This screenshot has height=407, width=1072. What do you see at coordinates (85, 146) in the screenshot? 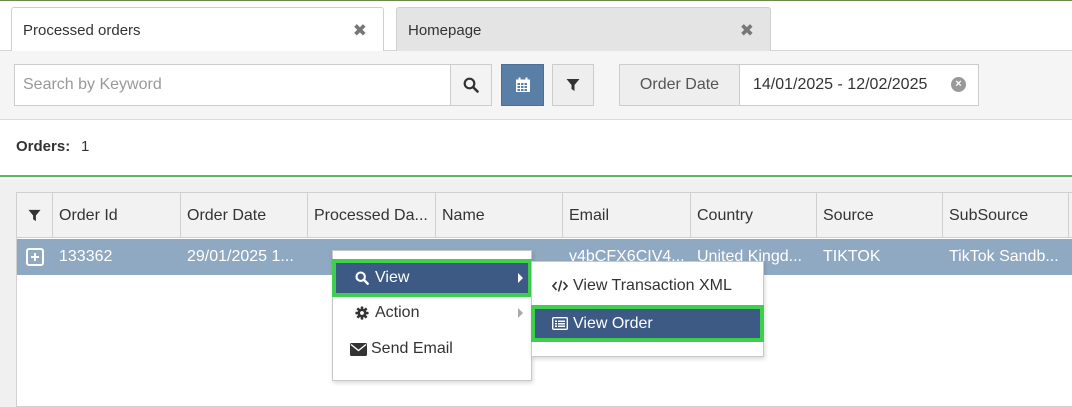
I see `orders-count: 1` at bounding box center [85, 146].